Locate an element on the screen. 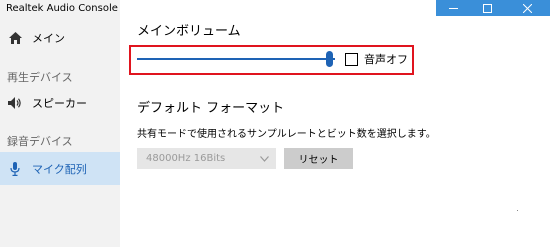 This screenshot has width=550, height=247. speaker-icon is located at coordinates (15, 103).